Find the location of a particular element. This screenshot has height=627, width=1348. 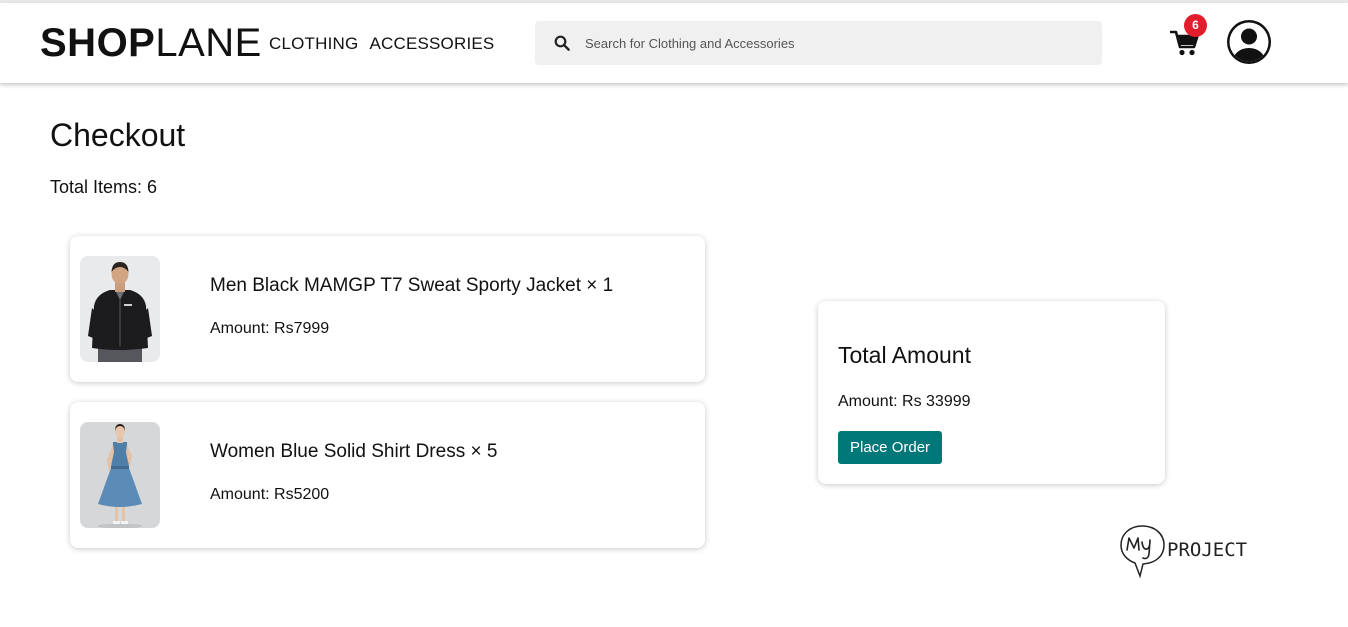

product-amount: Amount: Rs7999 is located at coordinates (270, 328).